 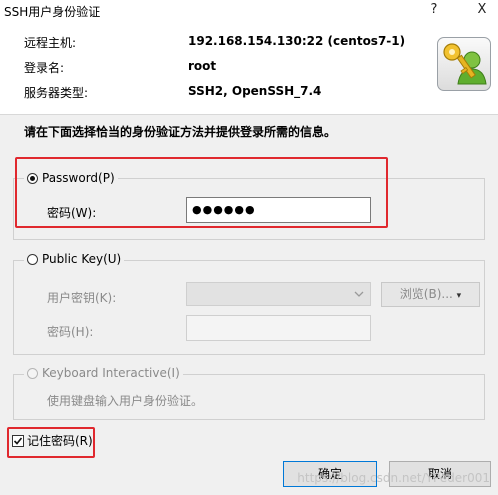 I want to click on passphrase-input, so click(x=278, y=328).